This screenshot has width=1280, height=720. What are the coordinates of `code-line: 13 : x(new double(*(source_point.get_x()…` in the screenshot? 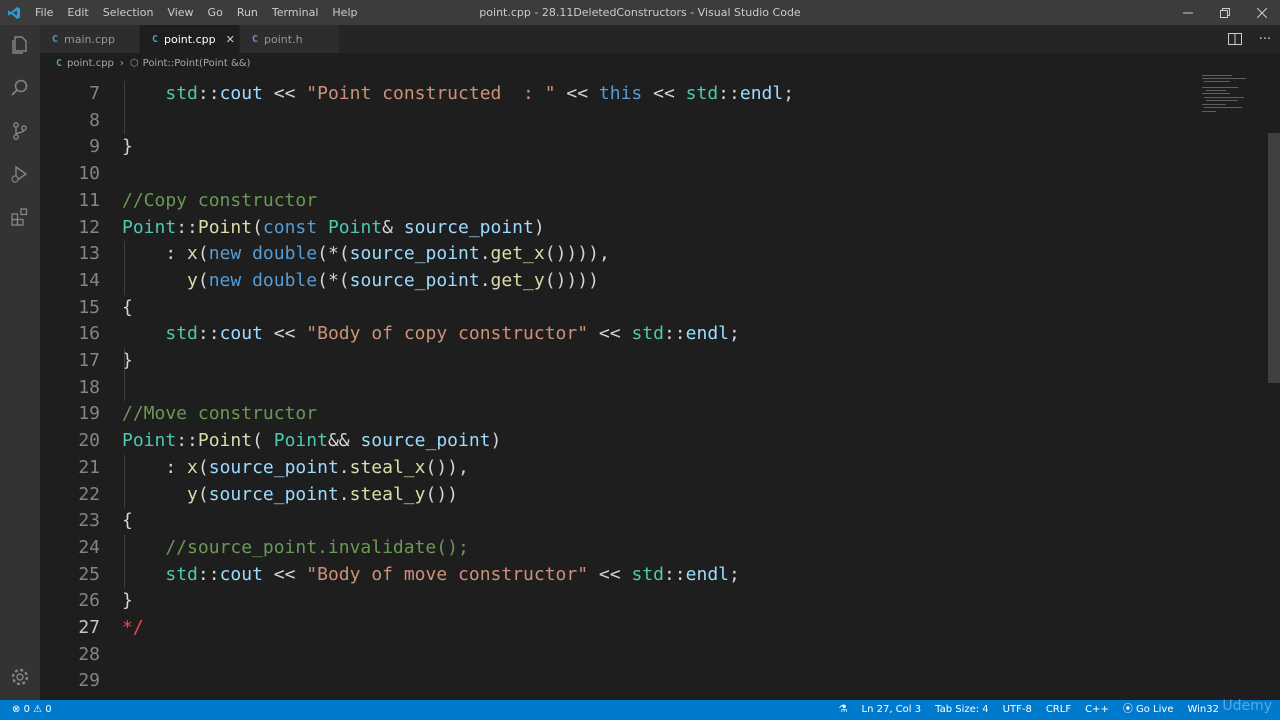 It's located at (620, 254).